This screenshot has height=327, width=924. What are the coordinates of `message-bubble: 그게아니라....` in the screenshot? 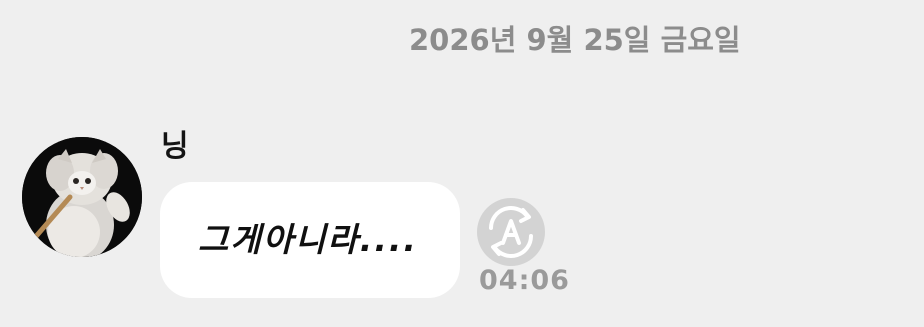 It's located at (310, 240).